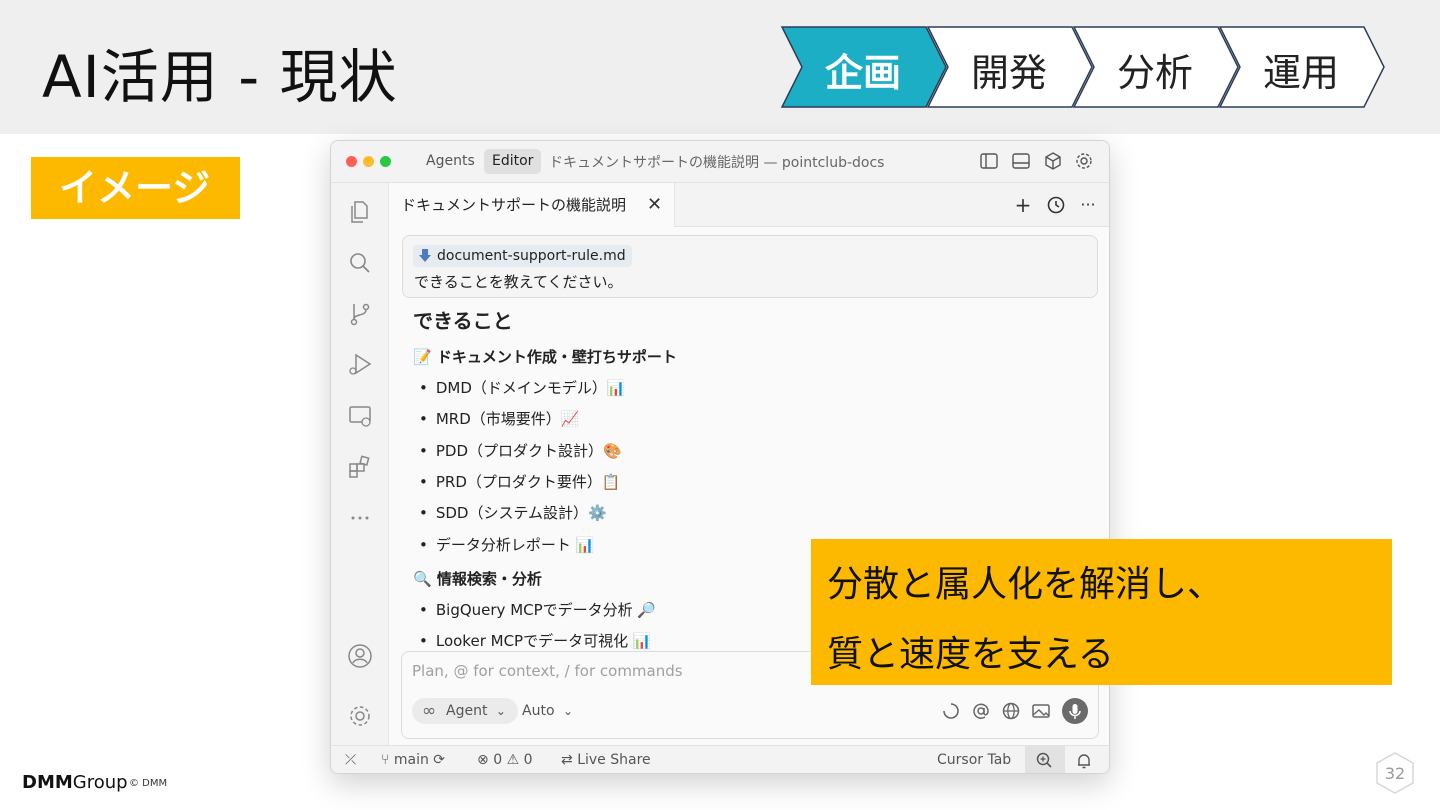 Image resolution: width=1440 pixels, height=810 pixels. I want to click on sidebar-left-icon, so click(989, 161).